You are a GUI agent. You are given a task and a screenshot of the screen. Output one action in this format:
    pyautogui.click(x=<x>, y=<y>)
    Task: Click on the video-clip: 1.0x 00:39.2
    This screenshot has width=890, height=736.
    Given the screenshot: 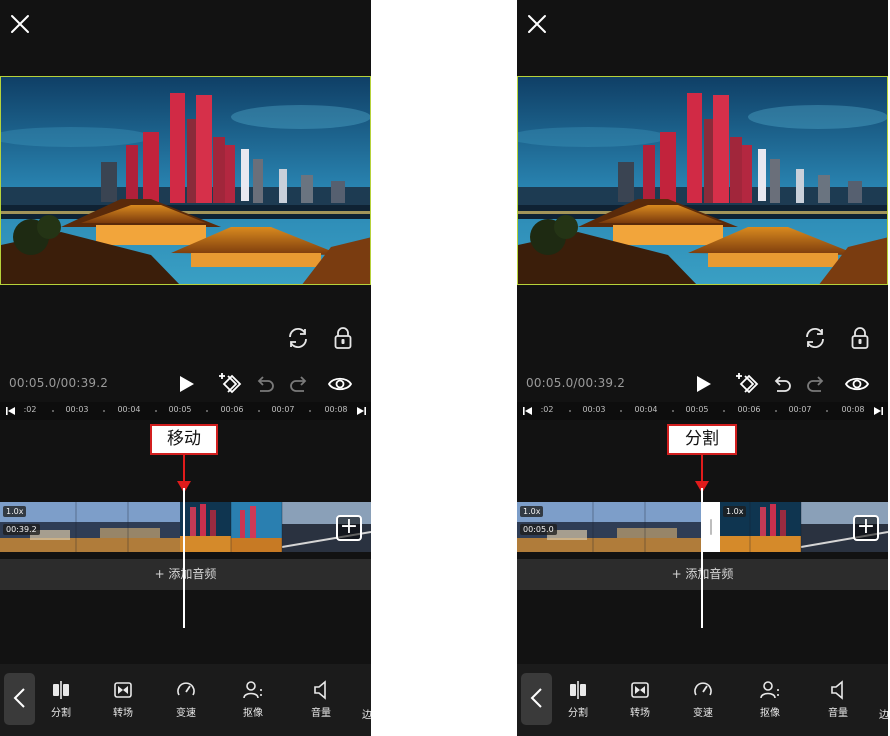 What is the action you would take?
    pyautogui.click(x=185, y=527)
    